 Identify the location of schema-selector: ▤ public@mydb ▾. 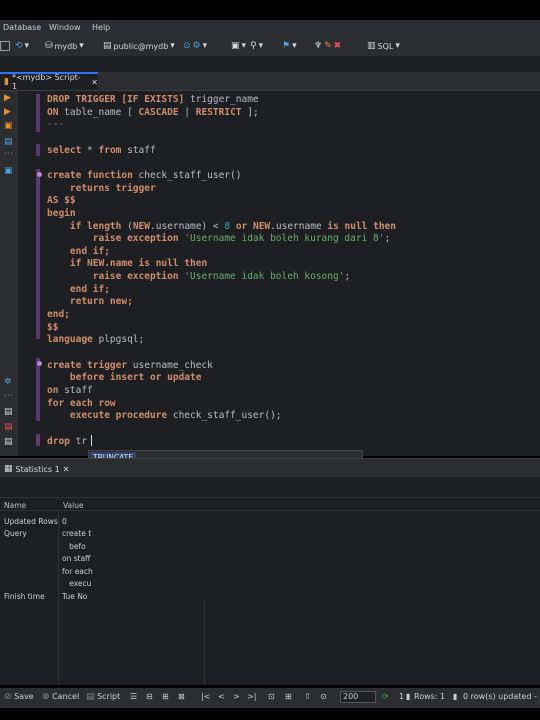
(139, 46).